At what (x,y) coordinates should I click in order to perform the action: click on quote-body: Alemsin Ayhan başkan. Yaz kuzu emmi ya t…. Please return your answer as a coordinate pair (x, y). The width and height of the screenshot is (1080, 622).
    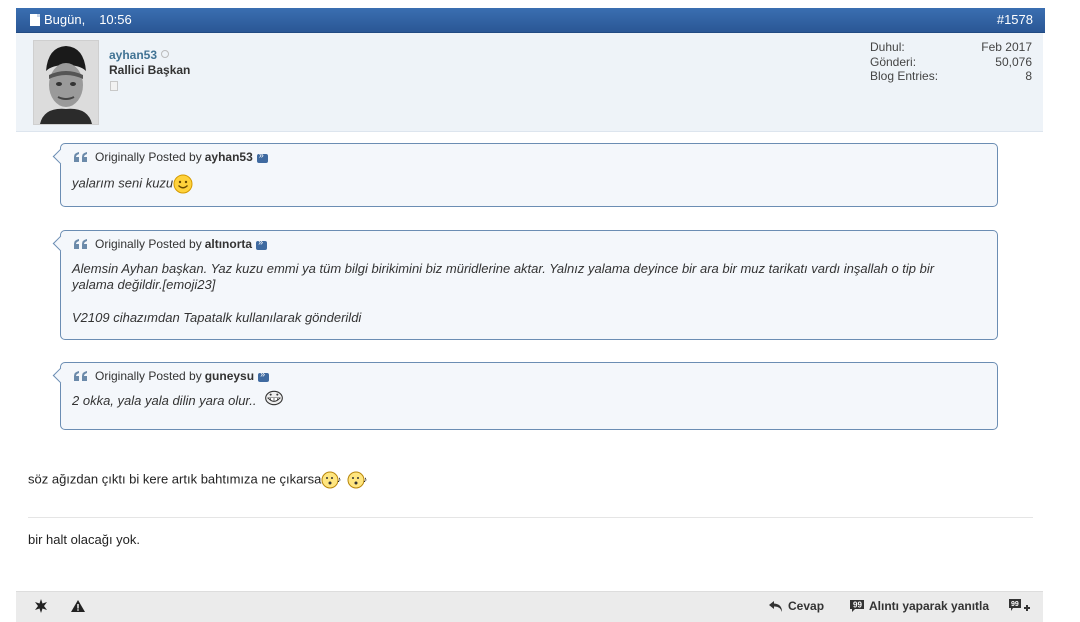
    Looking at the image, I should click on (503, 293).